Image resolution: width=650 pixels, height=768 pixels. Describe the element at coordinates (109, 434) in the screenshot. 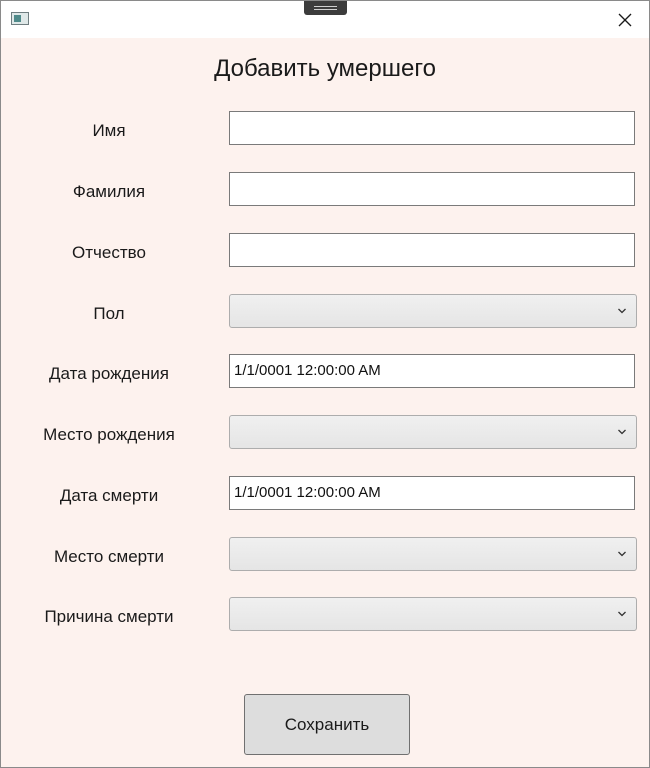

I see `birth-place-label: Место рождения` at that location.